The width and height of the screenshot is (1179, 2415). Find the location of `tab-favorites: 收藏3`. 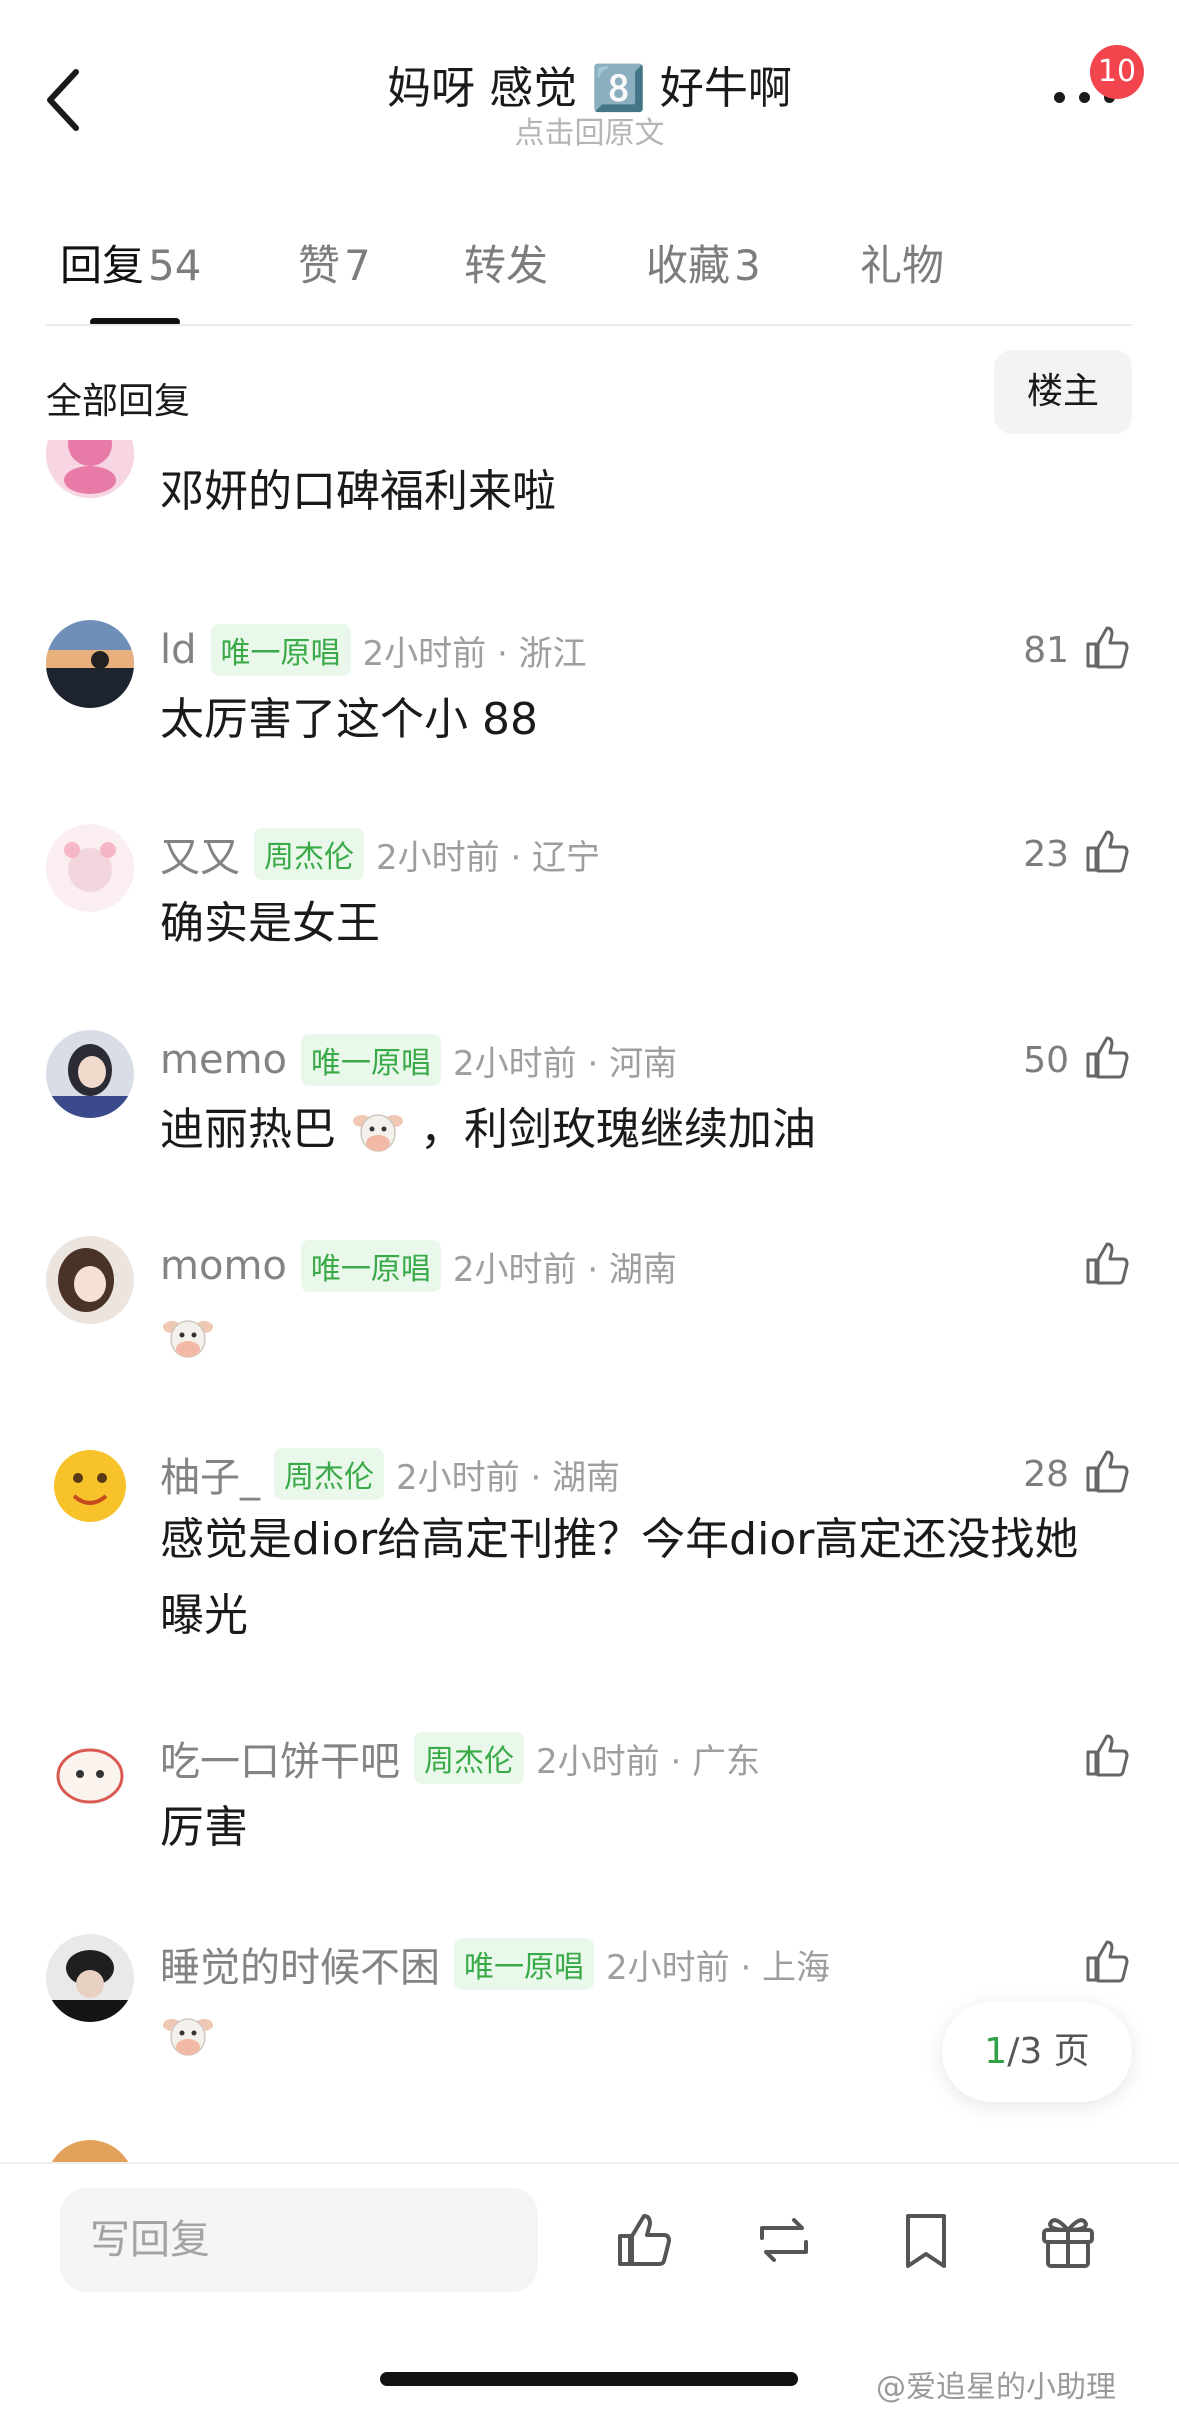

tab-favorites: 收藏3 is located at coordinates (703, 262).